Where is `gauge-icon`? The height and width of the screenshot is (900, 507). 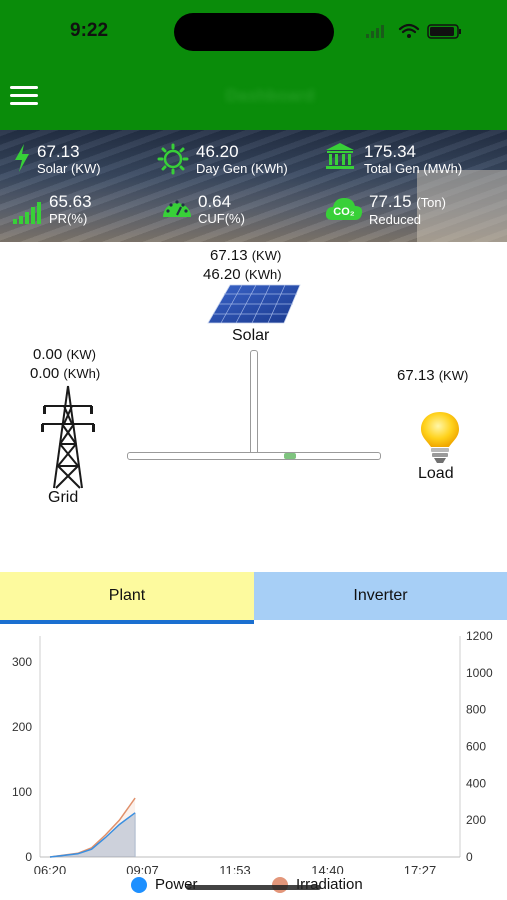
gauge-icon is located at coordinates (177, 208).